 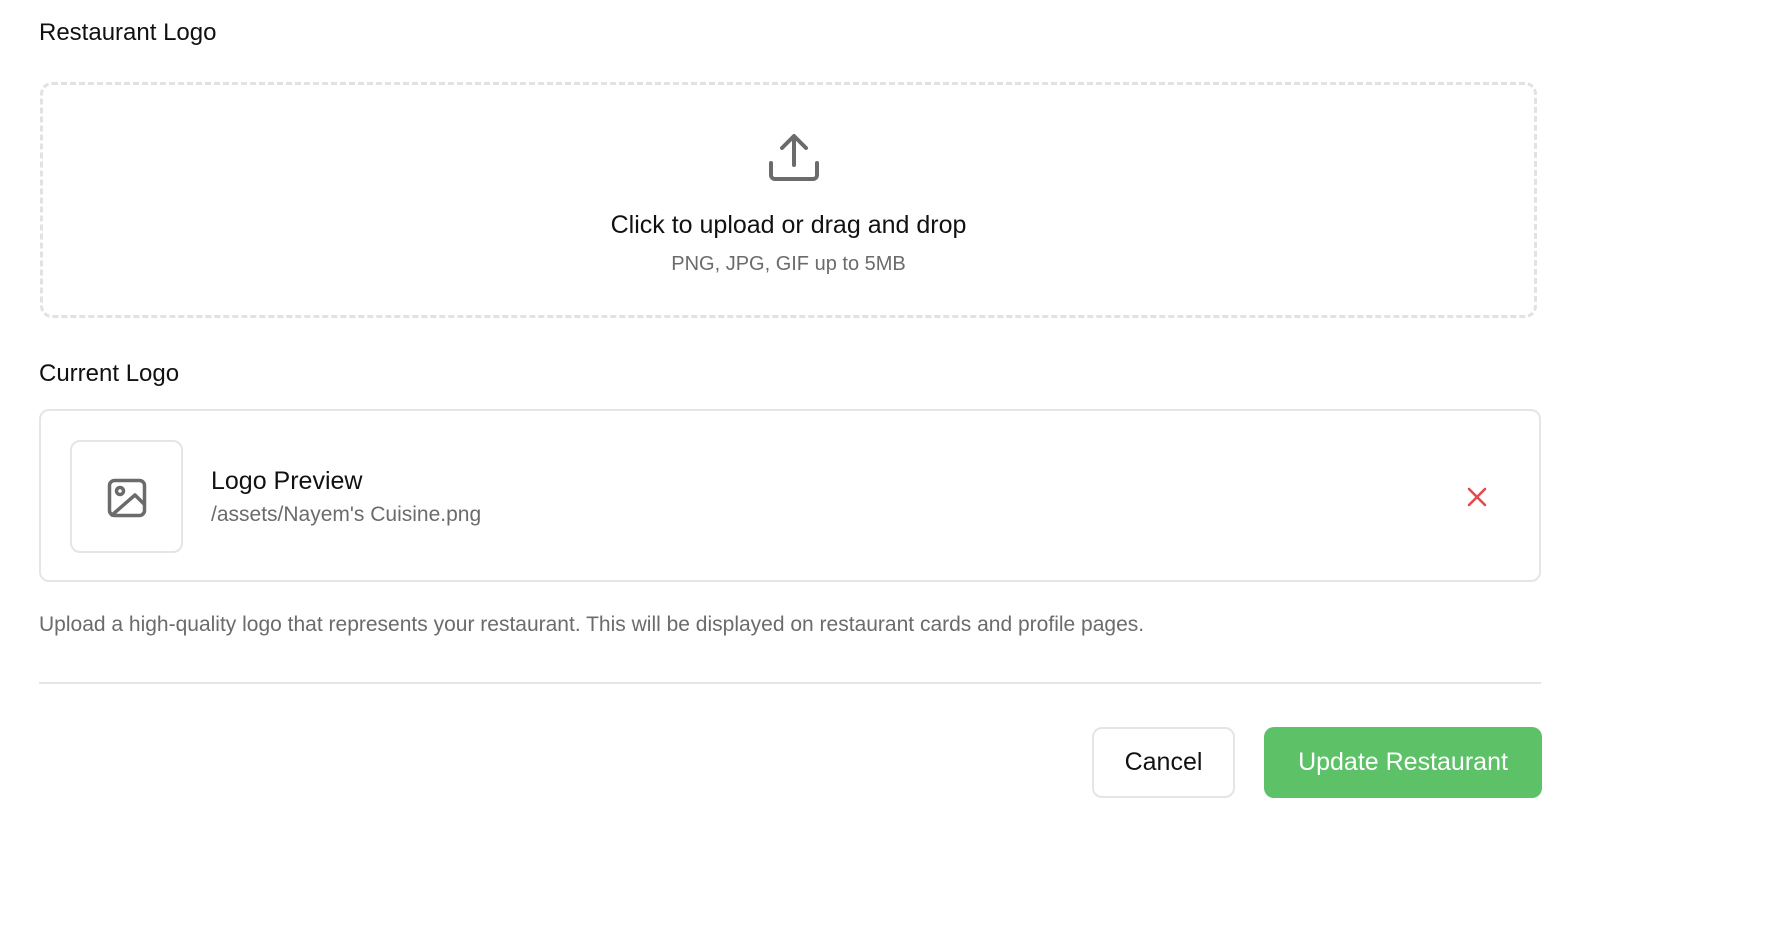 What do you see at coordinates (346, 514) in the screenshot?
I see `logo-file-path: /assets/Nayem's Cuisine.png` at bounding box center [346, 514].